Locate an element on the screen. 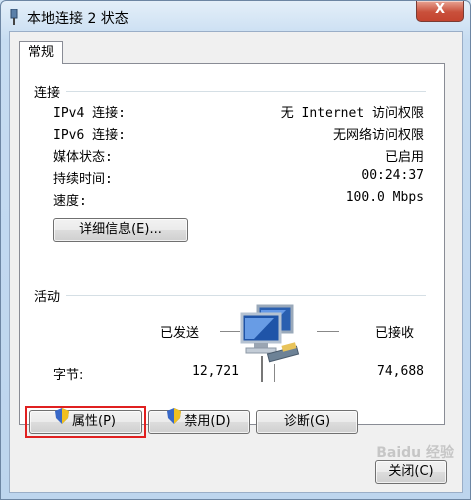 This screenshot has width=471, height=500. watermark-logo: Baidu 经验 is located at coordinates (415, 453).